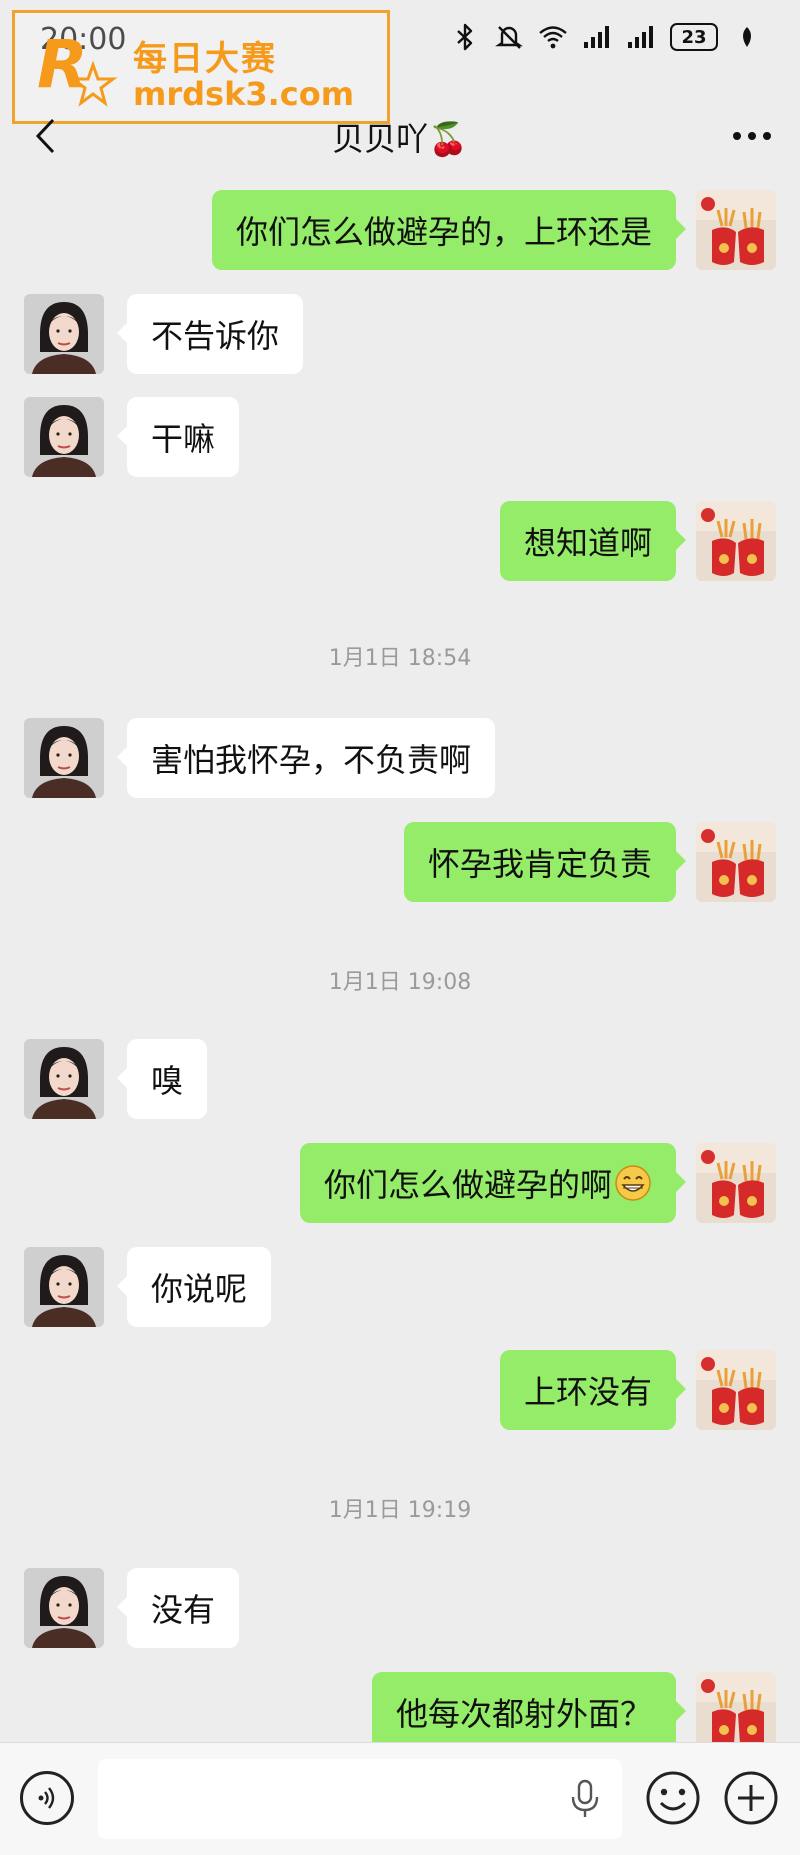 The image size is (800, 1855). What do you see at coordinates (400, 335) in the screenshot?
I see `message-row-received: 不告诉你` at bounding box center [400, 335].